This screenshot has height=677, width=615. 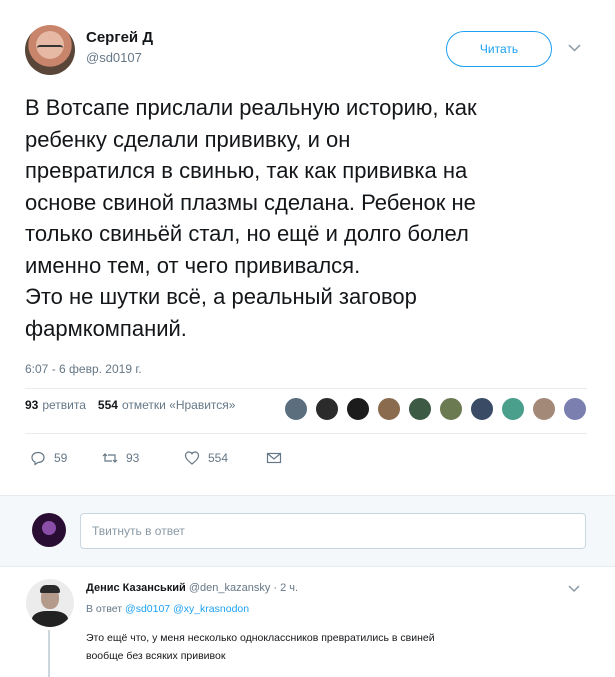 What do you see at coordinates (61, 458) in the screenshot?
I see `reply-count: 59` at bounding box center [61, 458].